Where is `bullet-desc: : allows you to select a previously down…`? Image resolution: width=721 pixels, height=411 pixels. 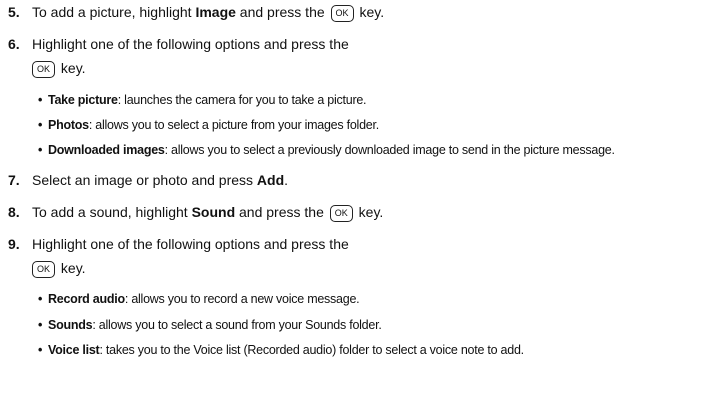
bullet-desc: : allows you to select a previously down… is located at coordinates (389, 150).